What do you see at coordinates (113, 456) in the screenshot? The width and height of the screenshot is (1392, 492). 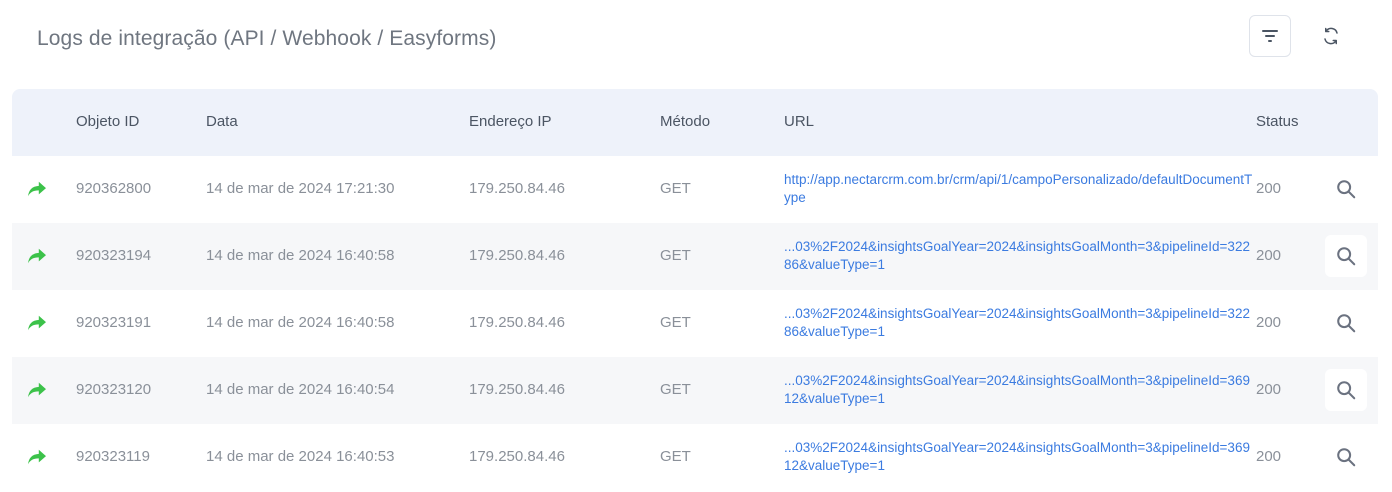 I see `object-id-cell: 920323119` at bounding box center [113, 456].